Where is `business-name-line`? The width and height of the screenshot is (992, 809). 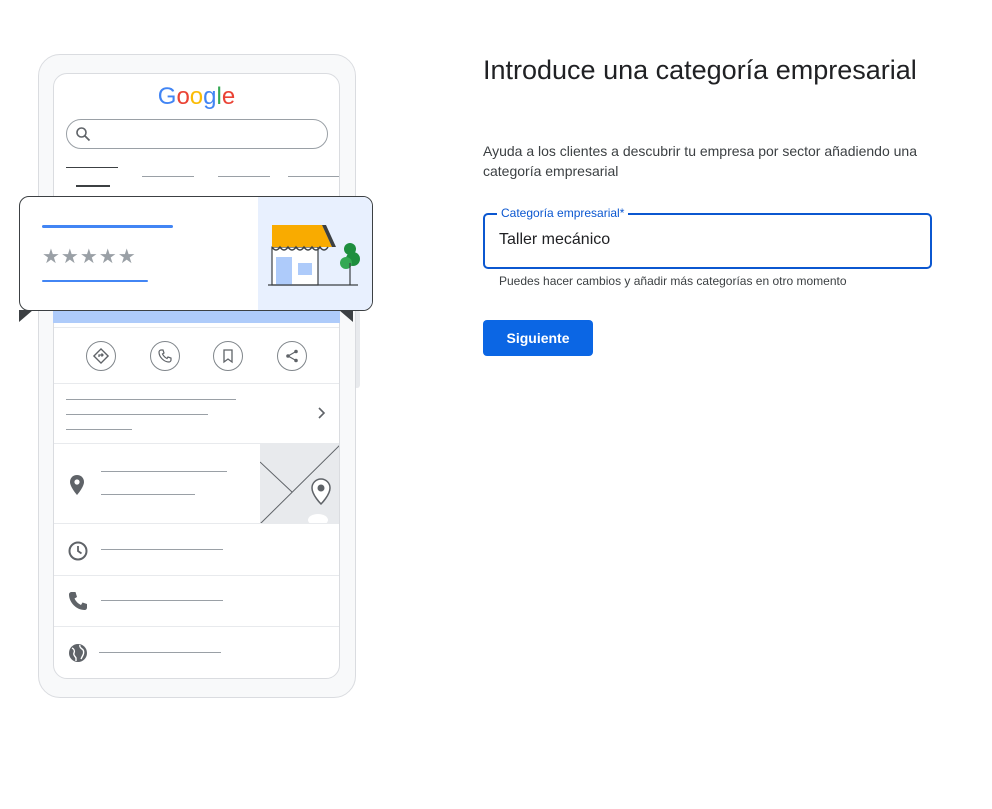
business-name-line is located at coordinates (107, 226).